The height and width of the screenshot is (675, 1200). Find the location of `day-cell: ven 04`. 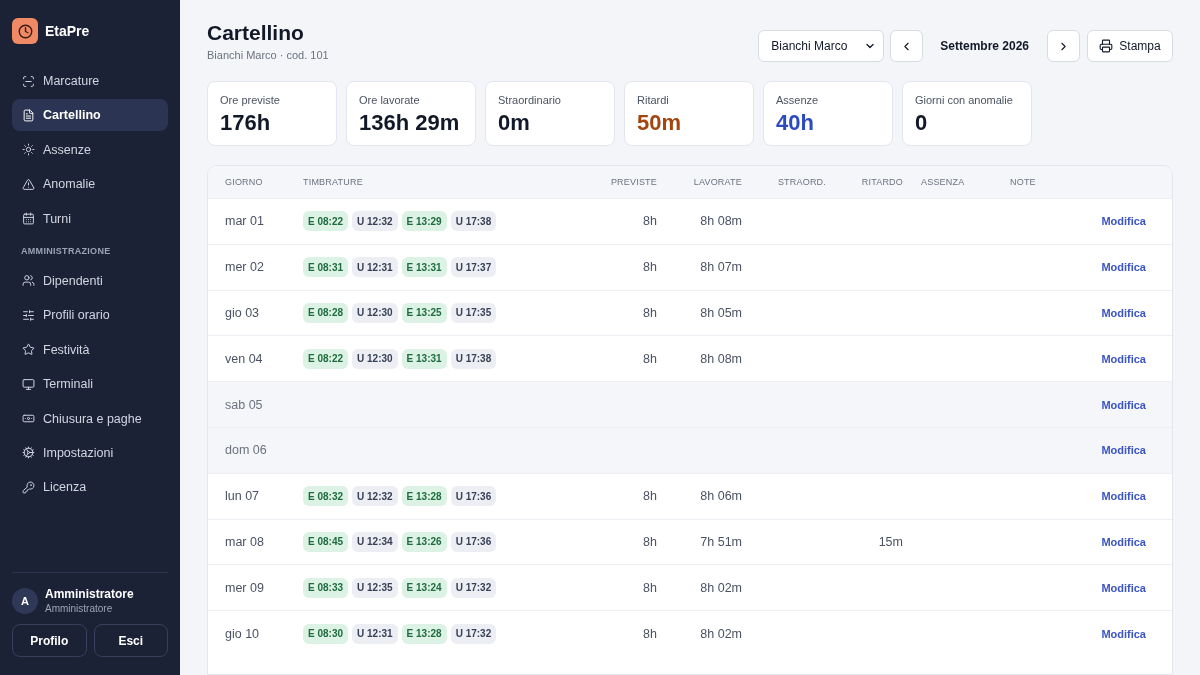

day-cell: ven 04 is located at coordinates (244, 358).